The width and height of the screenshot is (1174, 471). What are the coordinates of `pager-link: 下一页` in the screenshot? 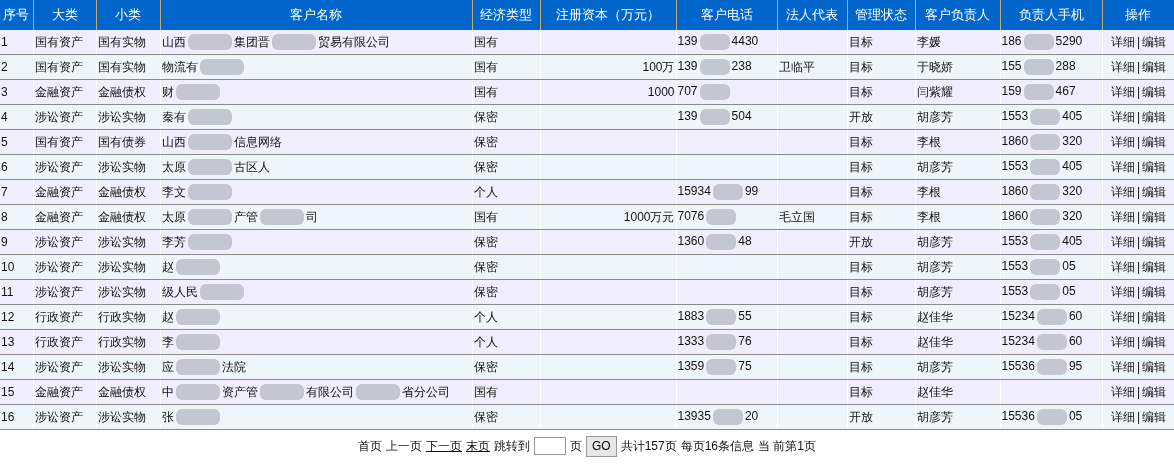 It's located at (443, 446).